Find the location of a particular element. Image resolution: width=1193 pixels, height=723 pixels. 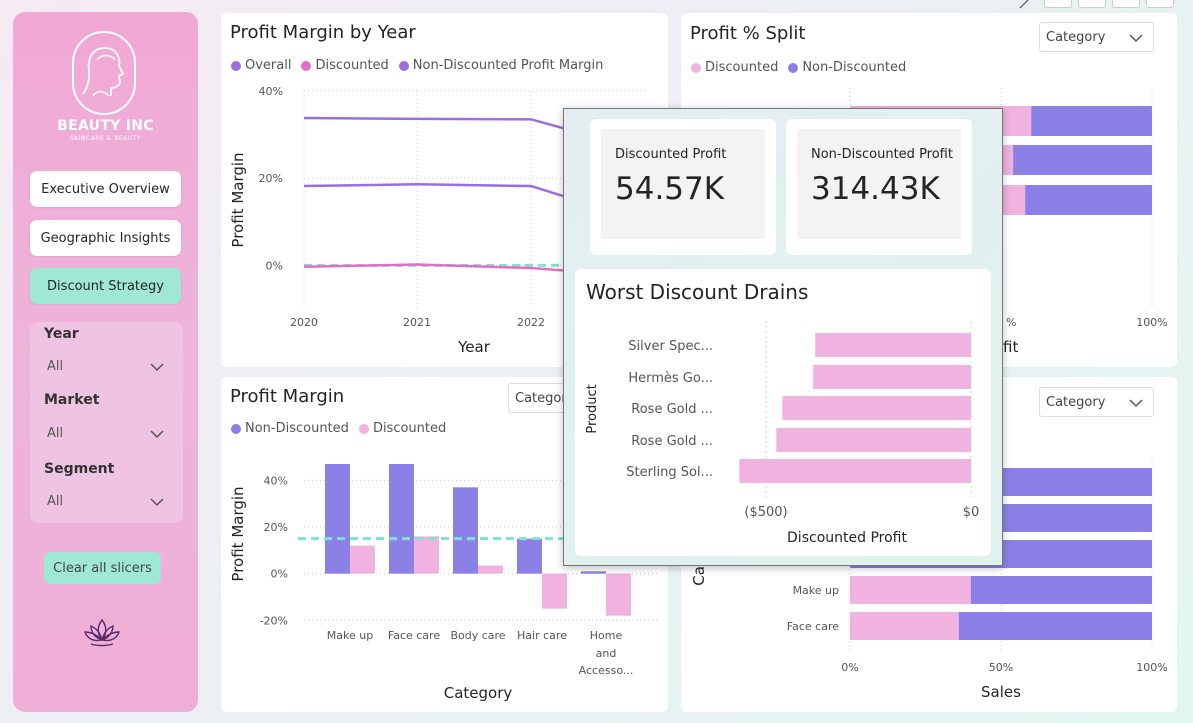

market-slicer-value: All is located at coordinates (55, 433).